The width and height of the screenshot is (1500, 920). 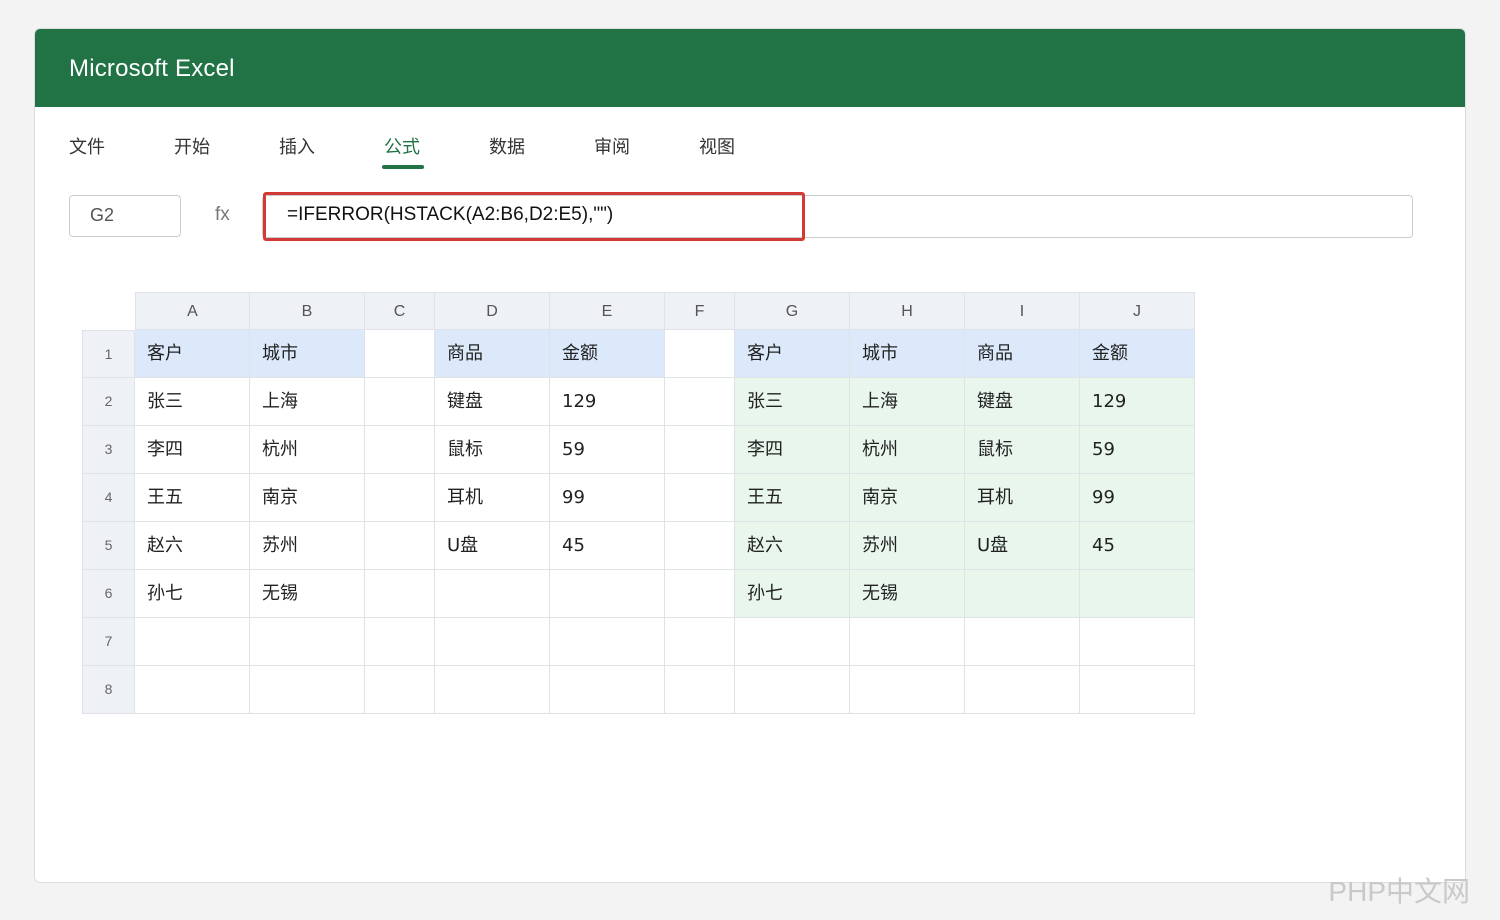 What do you see at coordinates (400, 450) in the screenshot?
I see `cell-C3` at bounding box center [400, 450].